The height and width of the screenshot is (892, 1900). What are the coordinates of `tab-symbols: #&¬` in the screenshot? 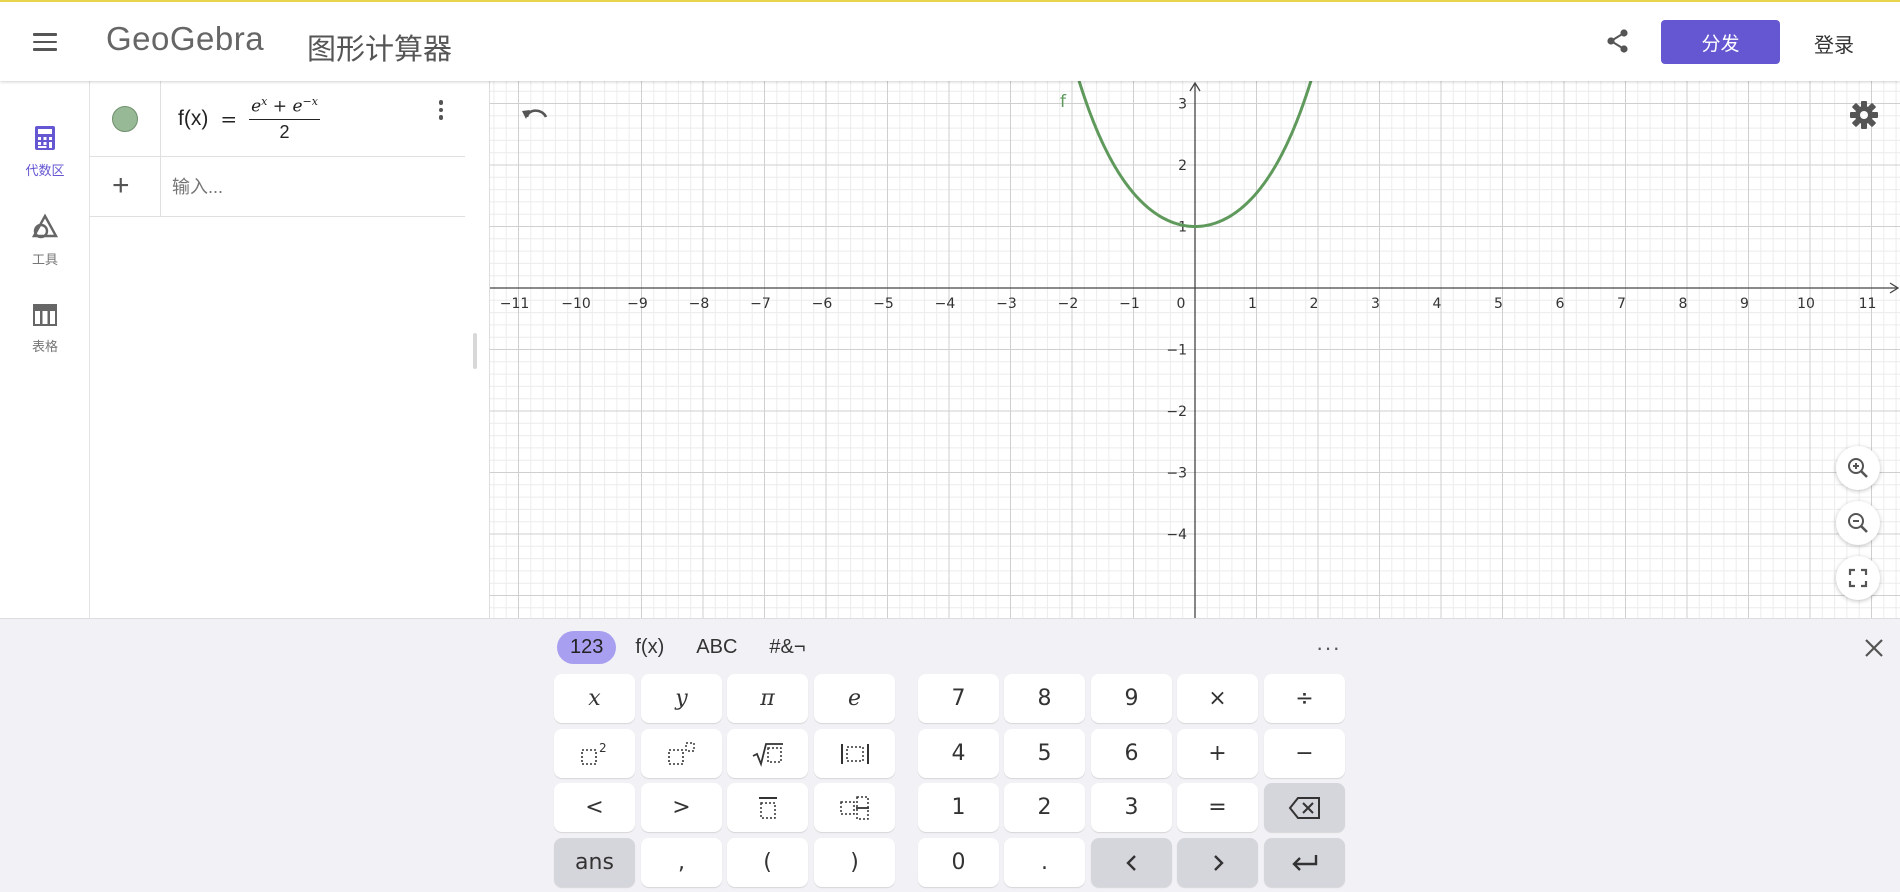 It's located at (787, 647).